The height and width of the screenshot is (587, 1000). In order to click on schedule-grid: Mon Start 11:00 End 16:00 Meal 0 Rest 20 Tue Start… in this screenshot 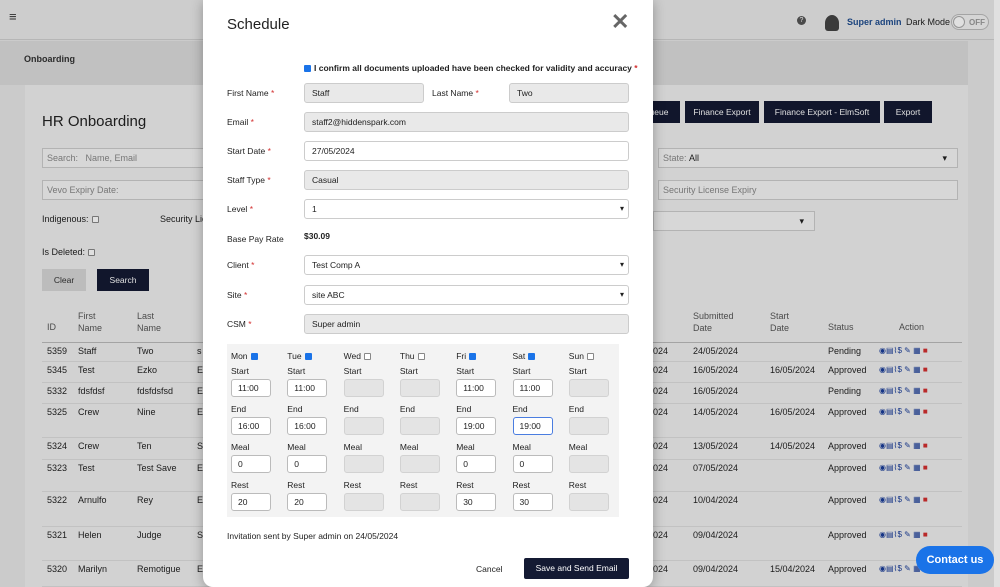, I will do `click(423, 430)`.